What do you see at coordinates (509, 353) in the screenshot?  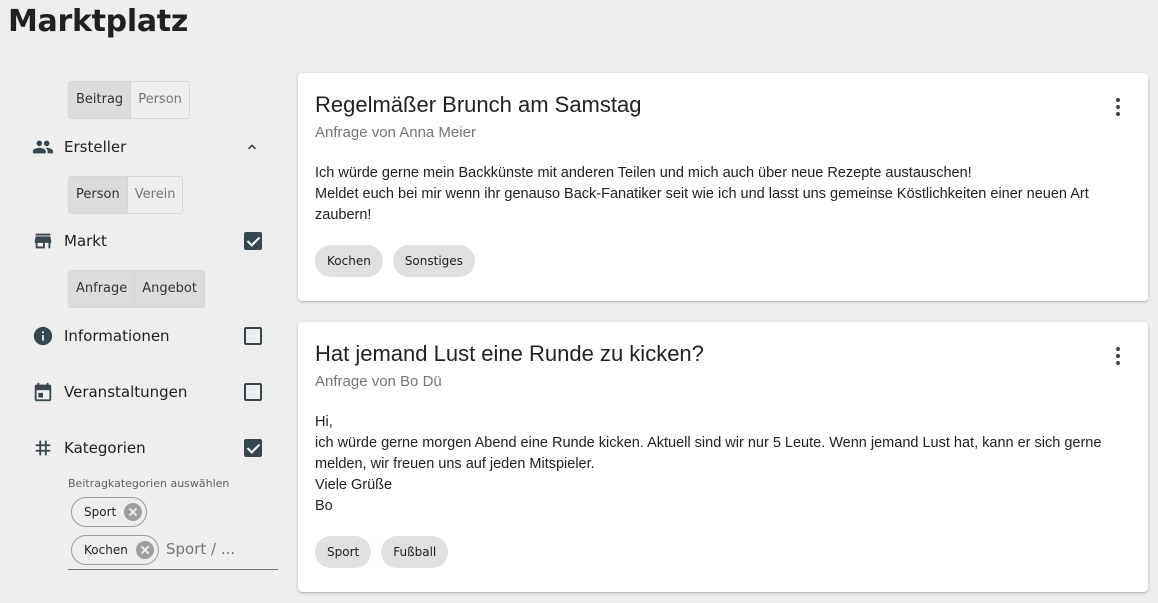 I see `post-title: Hat jemand Lust eine Runde zu kicken?` at bounding box center [509, 353].